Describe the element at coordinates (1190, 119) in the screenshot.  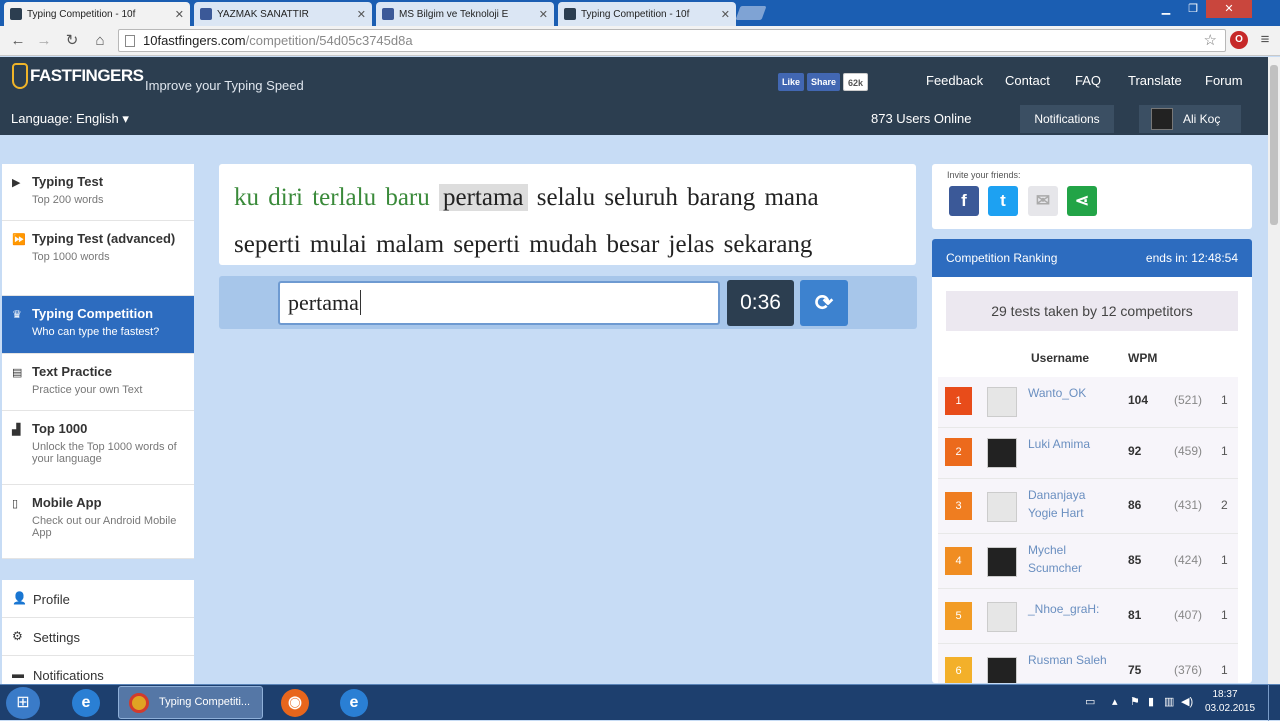
I see `user-menu-button: Ali Koç` at that location.